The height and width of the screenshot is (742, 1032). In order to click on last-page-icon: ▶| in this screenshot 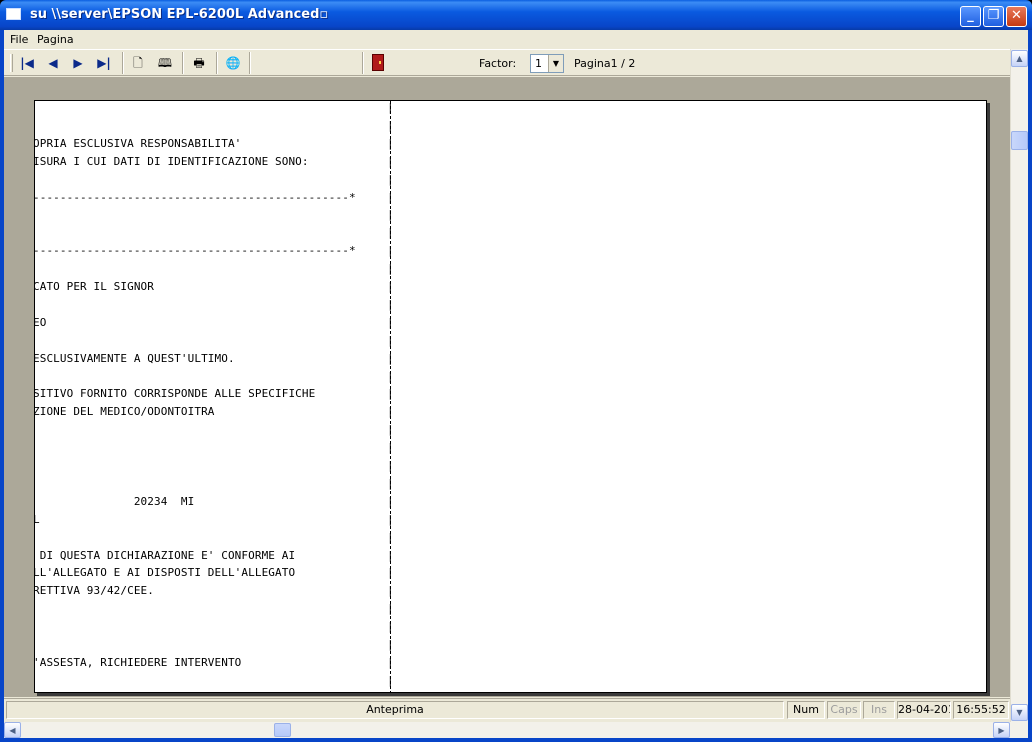, I will do `click(104, 63)`.